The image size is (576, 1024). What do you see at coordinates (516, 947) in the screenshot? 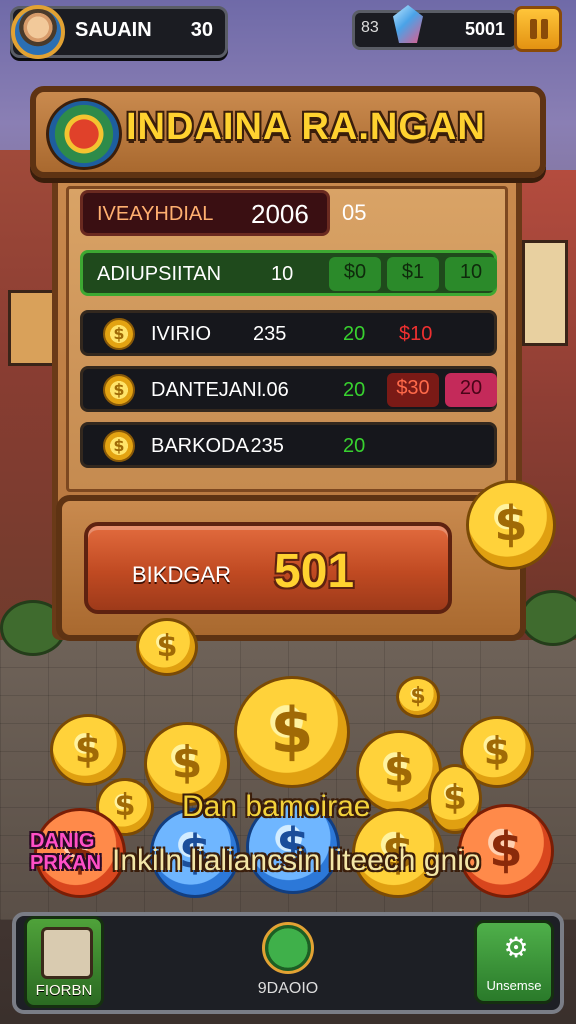
I see `gear-icon: ⚙` at bounding box center [516, 947].